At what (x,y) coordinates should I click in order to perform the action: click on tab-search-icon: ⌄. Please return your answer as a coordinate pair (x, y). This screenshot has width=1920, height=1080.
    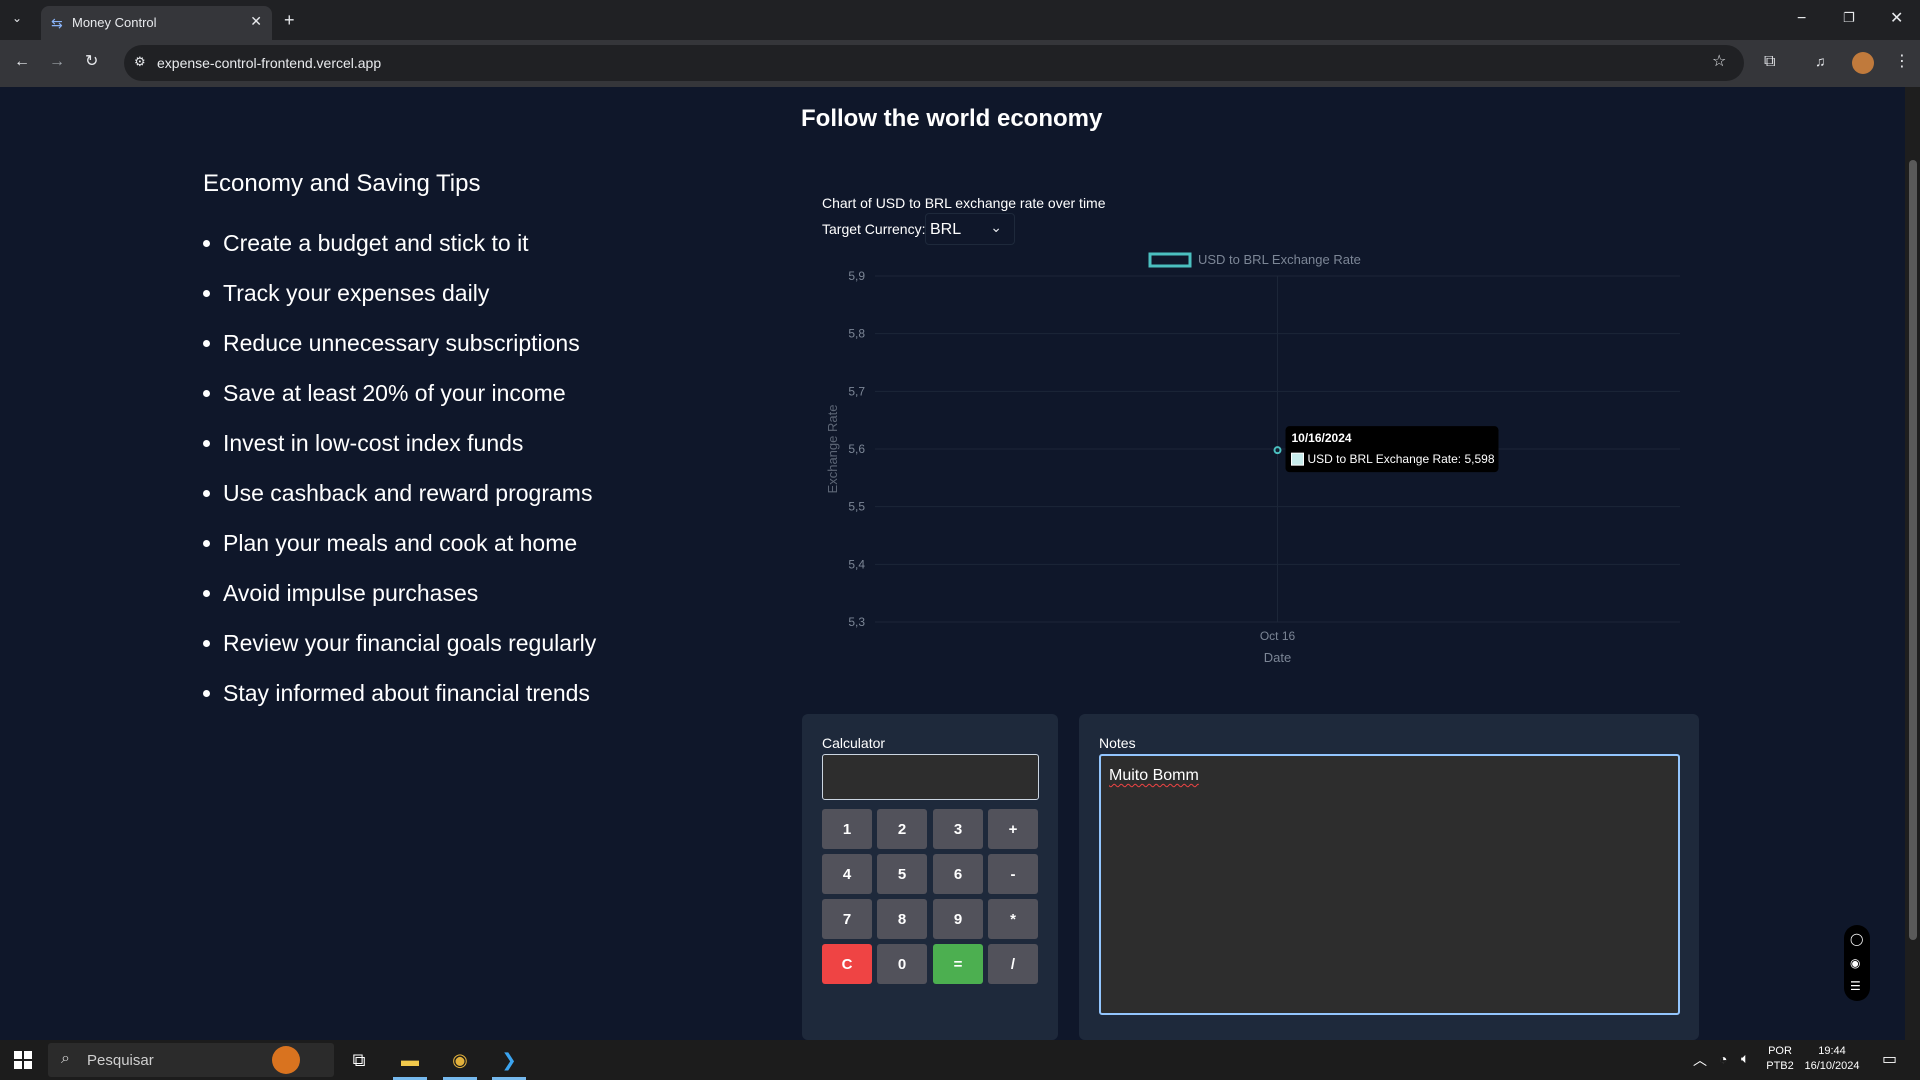
    Looking at the image, I should click on (17, 18).